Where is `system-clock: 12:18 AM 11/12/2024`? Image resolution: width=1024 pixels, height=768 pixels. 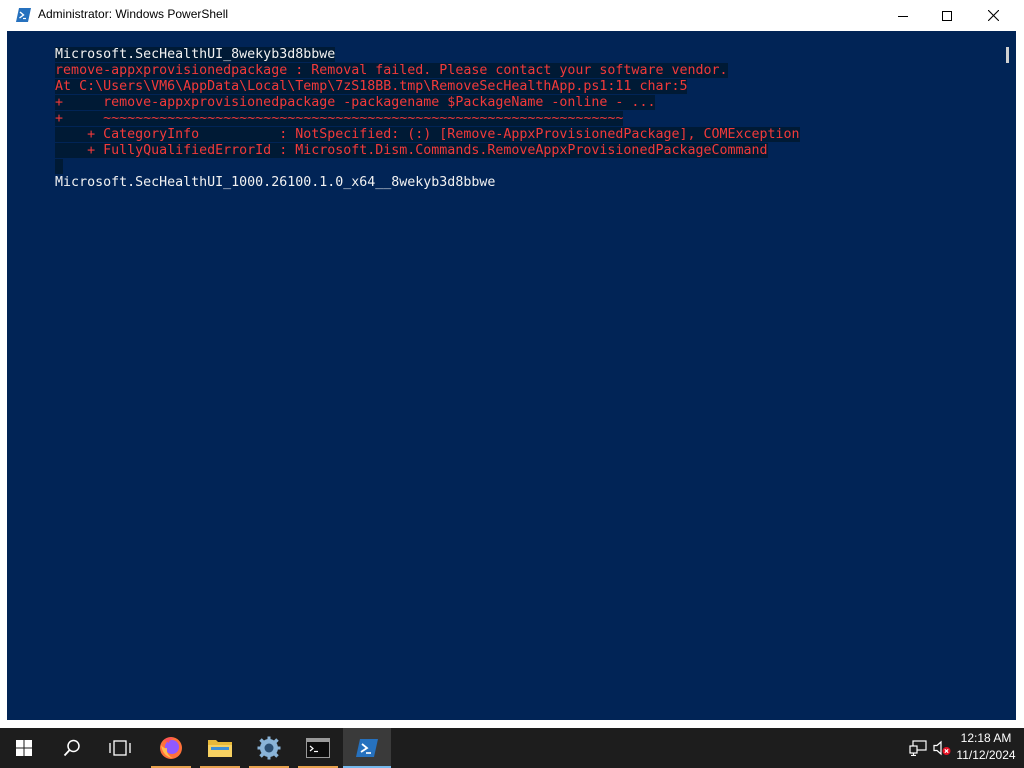
system-clock: 12:18 AM 11/12/2024 is located at coordinates (986, 748).